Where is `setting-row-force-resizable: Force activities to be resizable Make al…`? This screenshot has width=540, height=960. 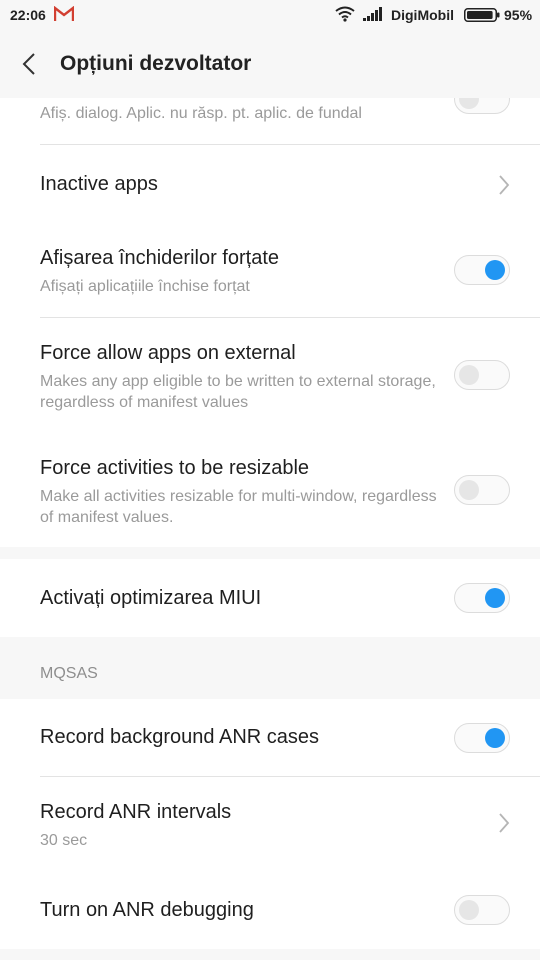 setting-row-force-resizable: Force activities to be resizable Make al… is located at coordinates (270, 489).